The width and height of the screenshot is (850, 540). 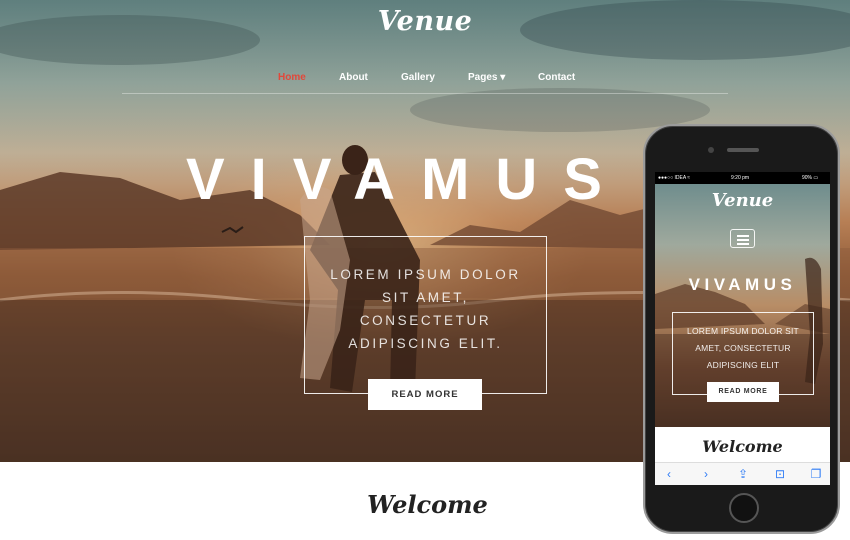 I want to click on mobile-hero-text-line: AMET, CONSECTETUR, so click(x=743, y=348).